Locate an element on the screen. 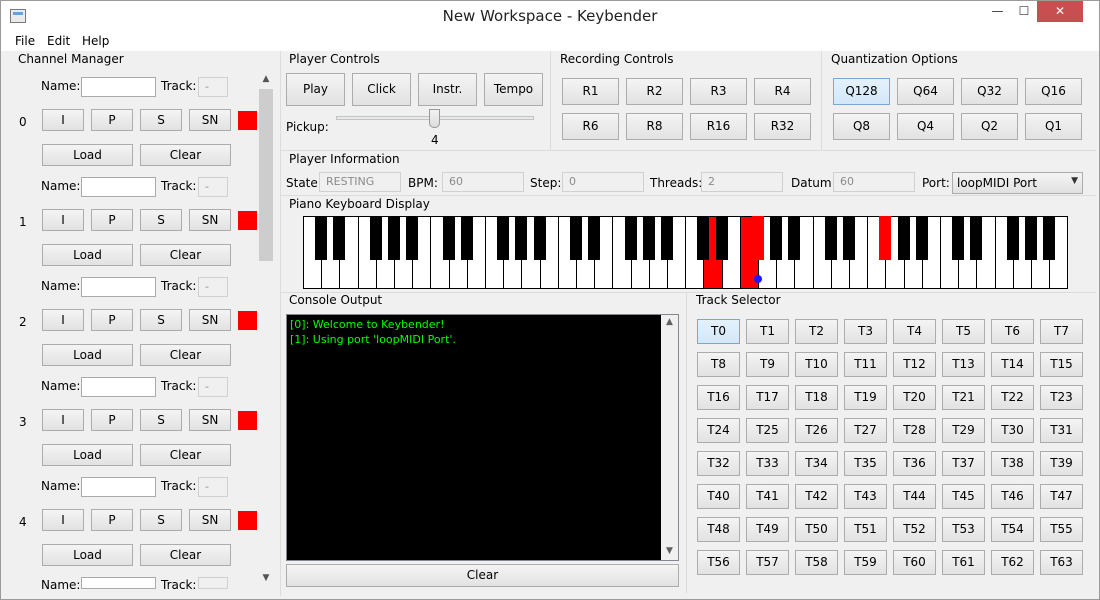 The height and width of the screenshot is (600, 1100). quant-q128-button: Q128 is located at coordinates (861, 91).